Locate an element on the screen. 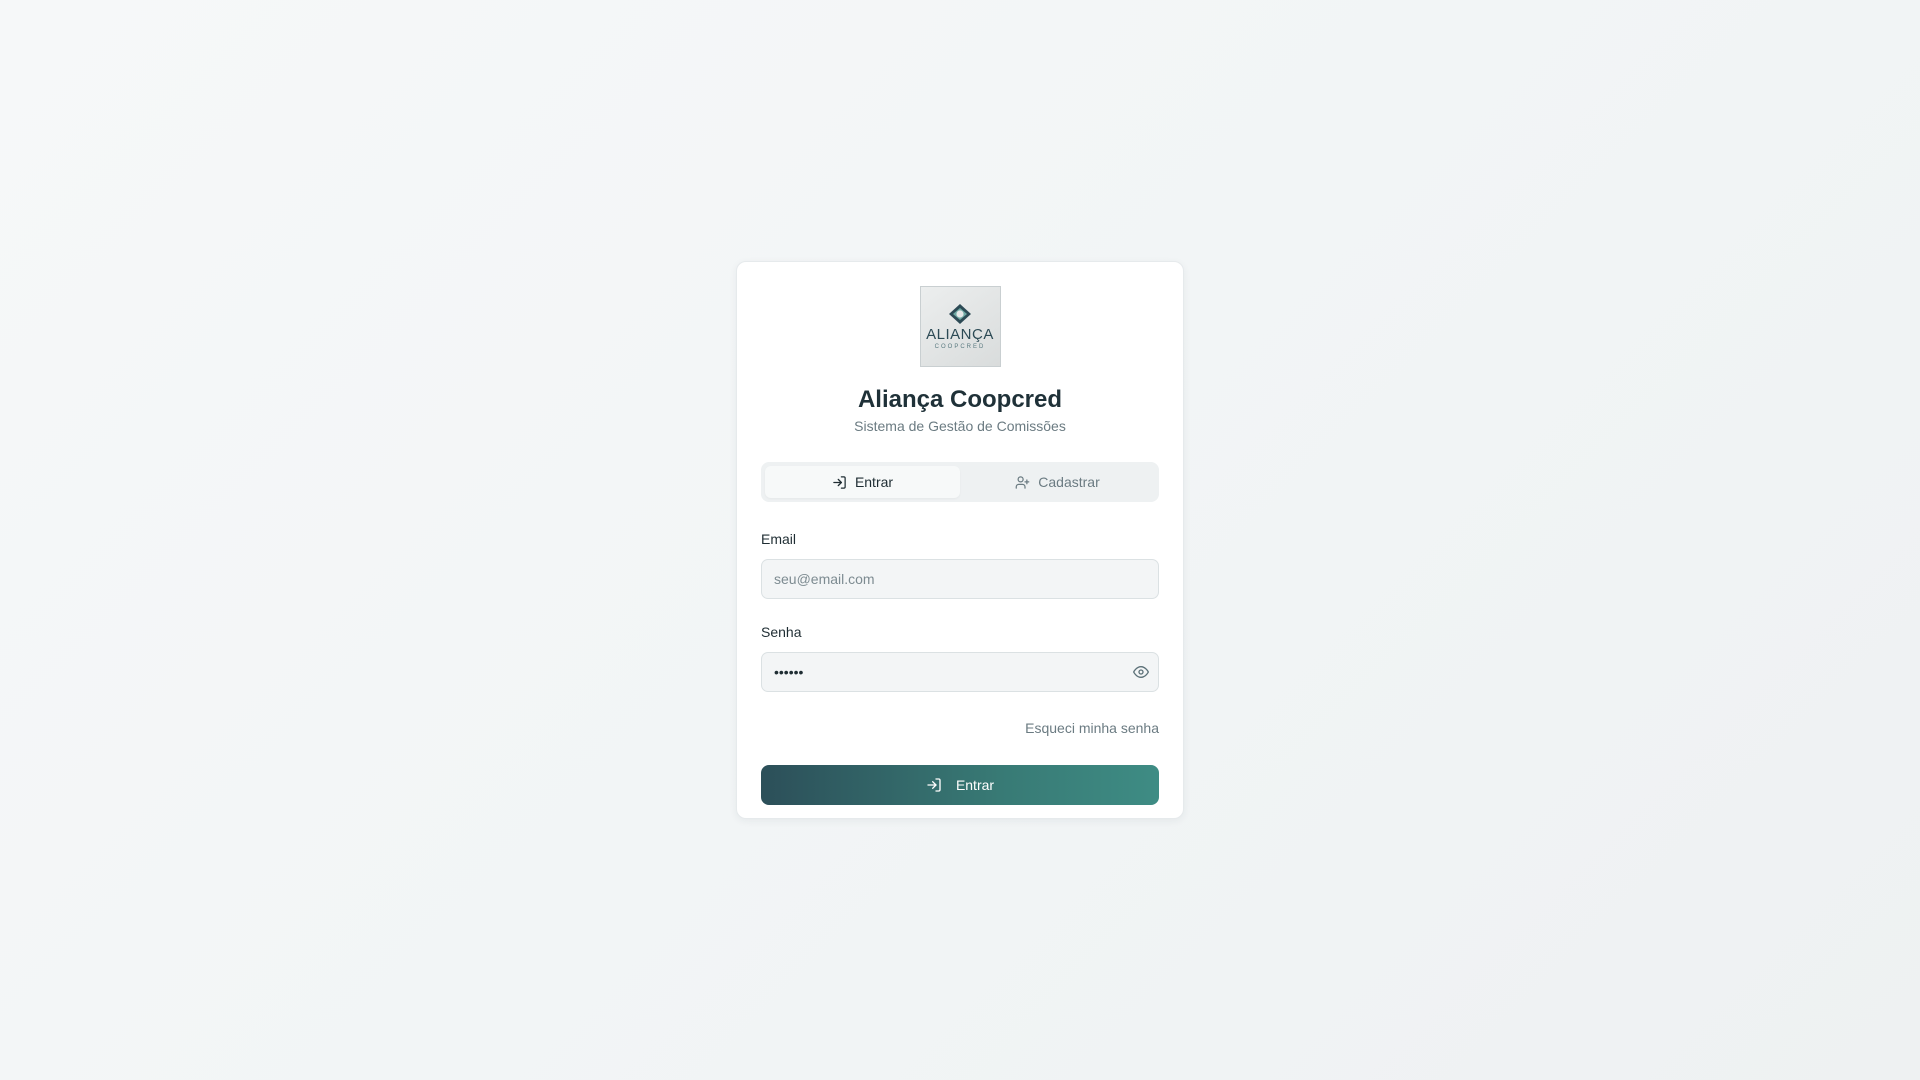  forgot-password-link: Esqueci minha senha is located at coordinates (1092, 728).